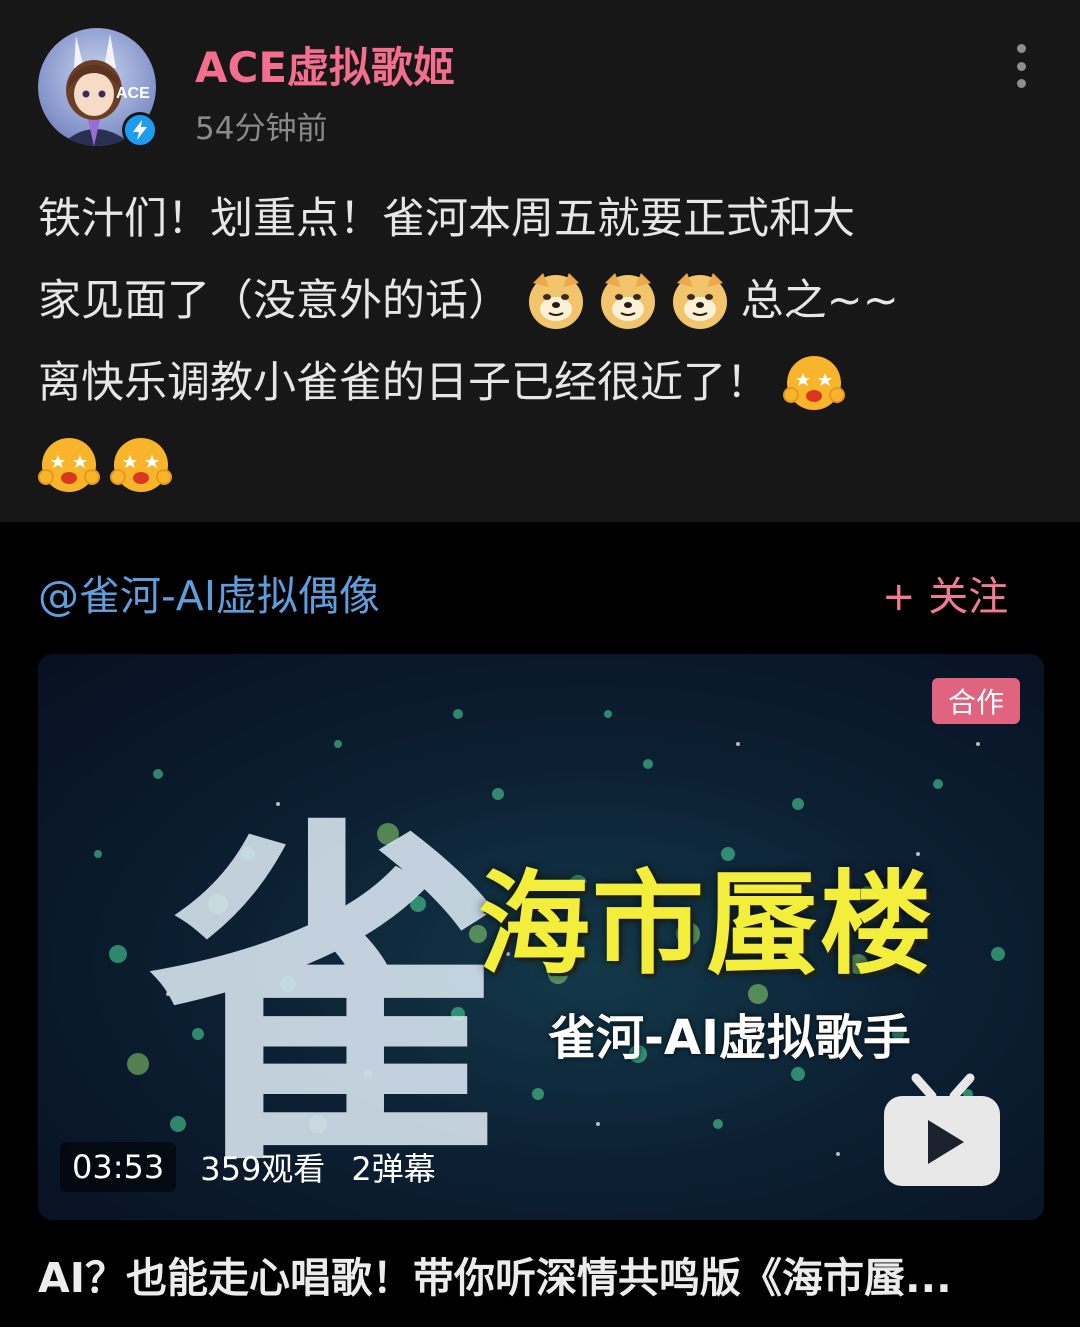  Describe the element at coordinates (325, 64) in the screenshot. I see `author-name: ACE虚拟歌姬` at that location.